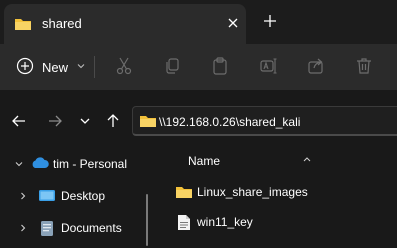 This screenshot has height=248, width=397. I want to click on plus-icon, so click(270, 21).